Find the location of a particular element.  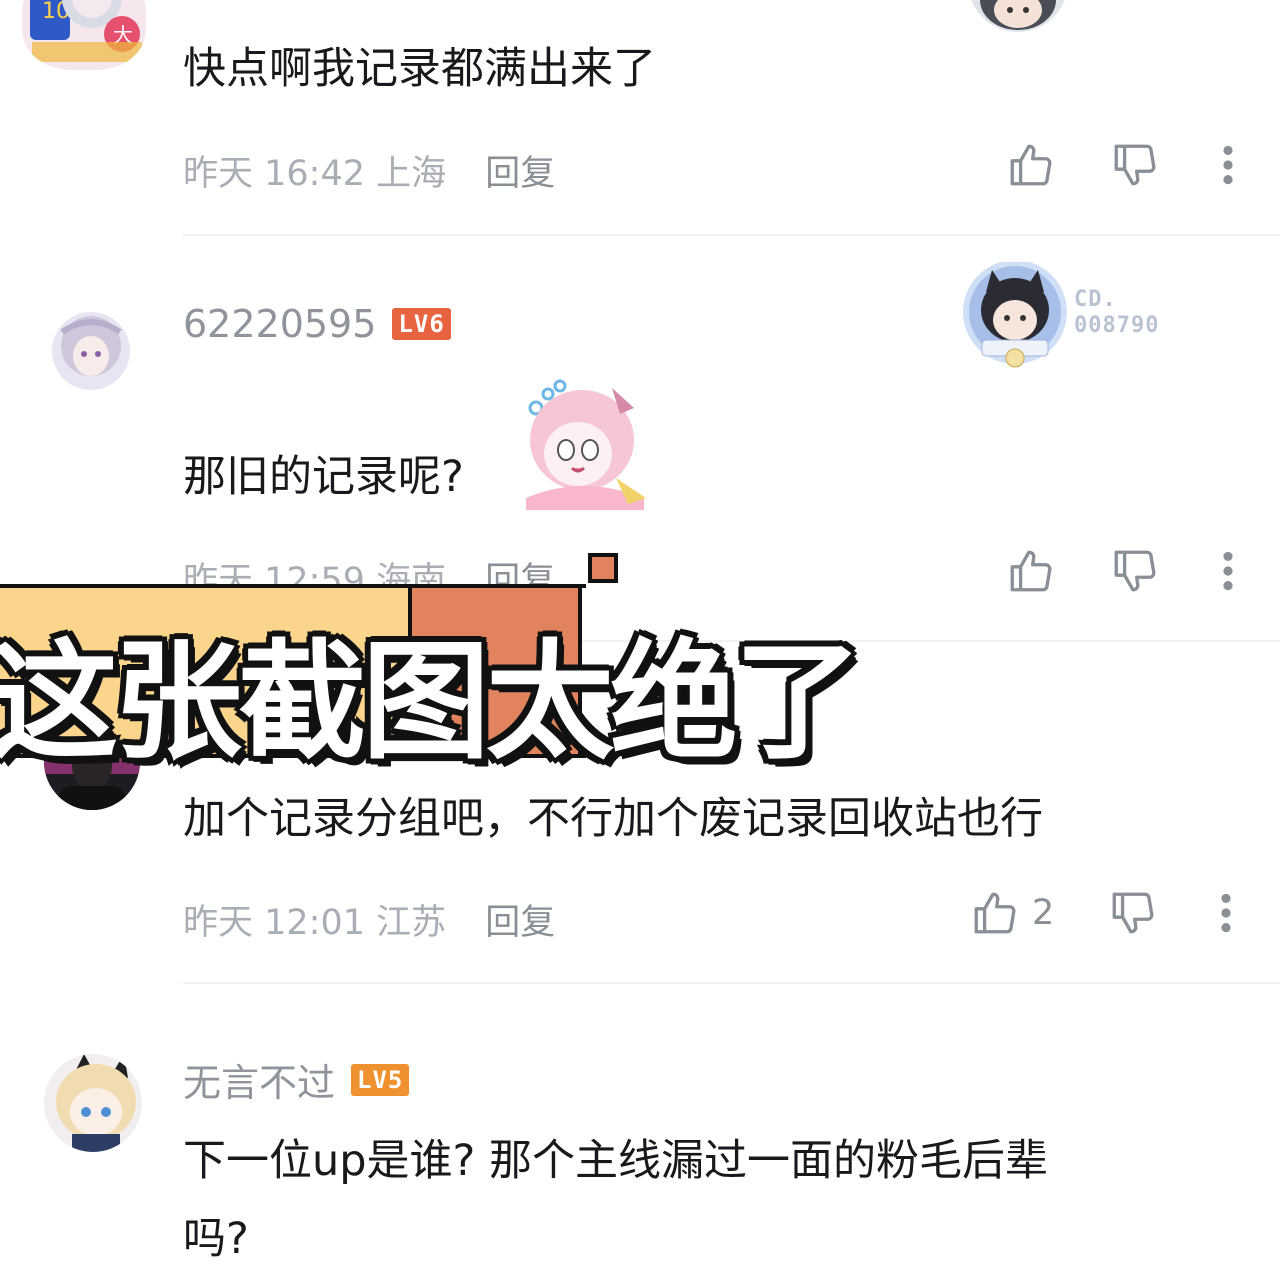

badge-line-1: CD. is located at coordinates (1095, 299).